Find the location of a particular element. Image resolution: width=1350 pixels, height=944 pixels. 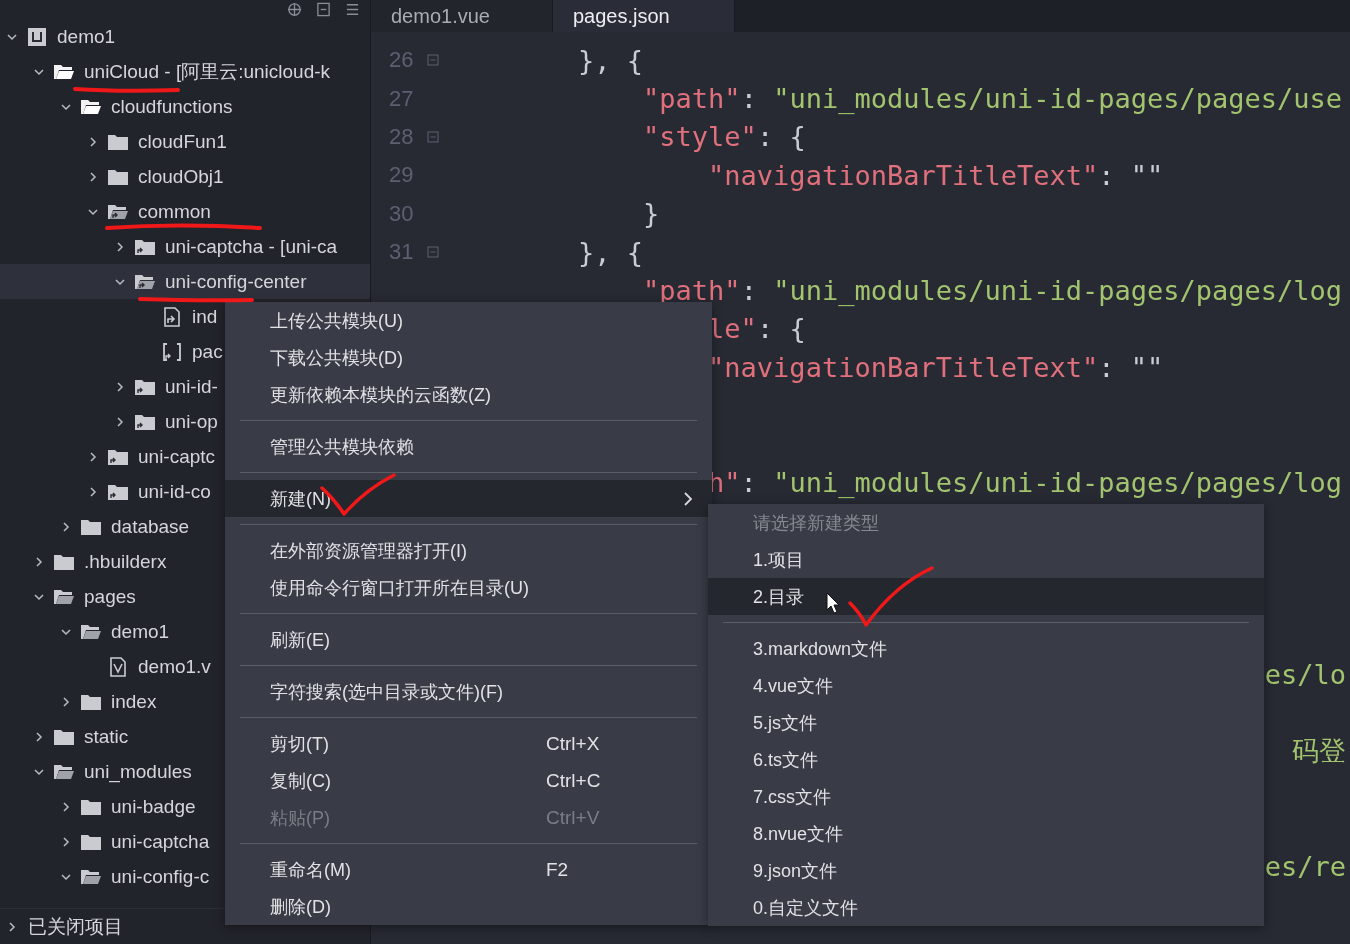

tree-label: pages is located at coordinates (110, 596).